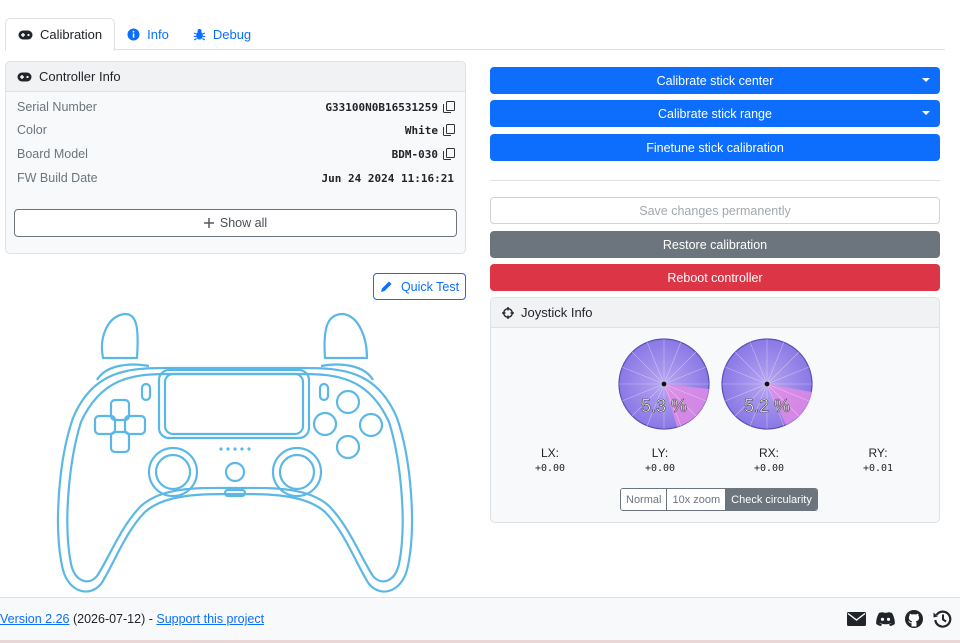  Describe the element at coordinates (371, 425) in the screenshot. I see `circle-button` at that location.